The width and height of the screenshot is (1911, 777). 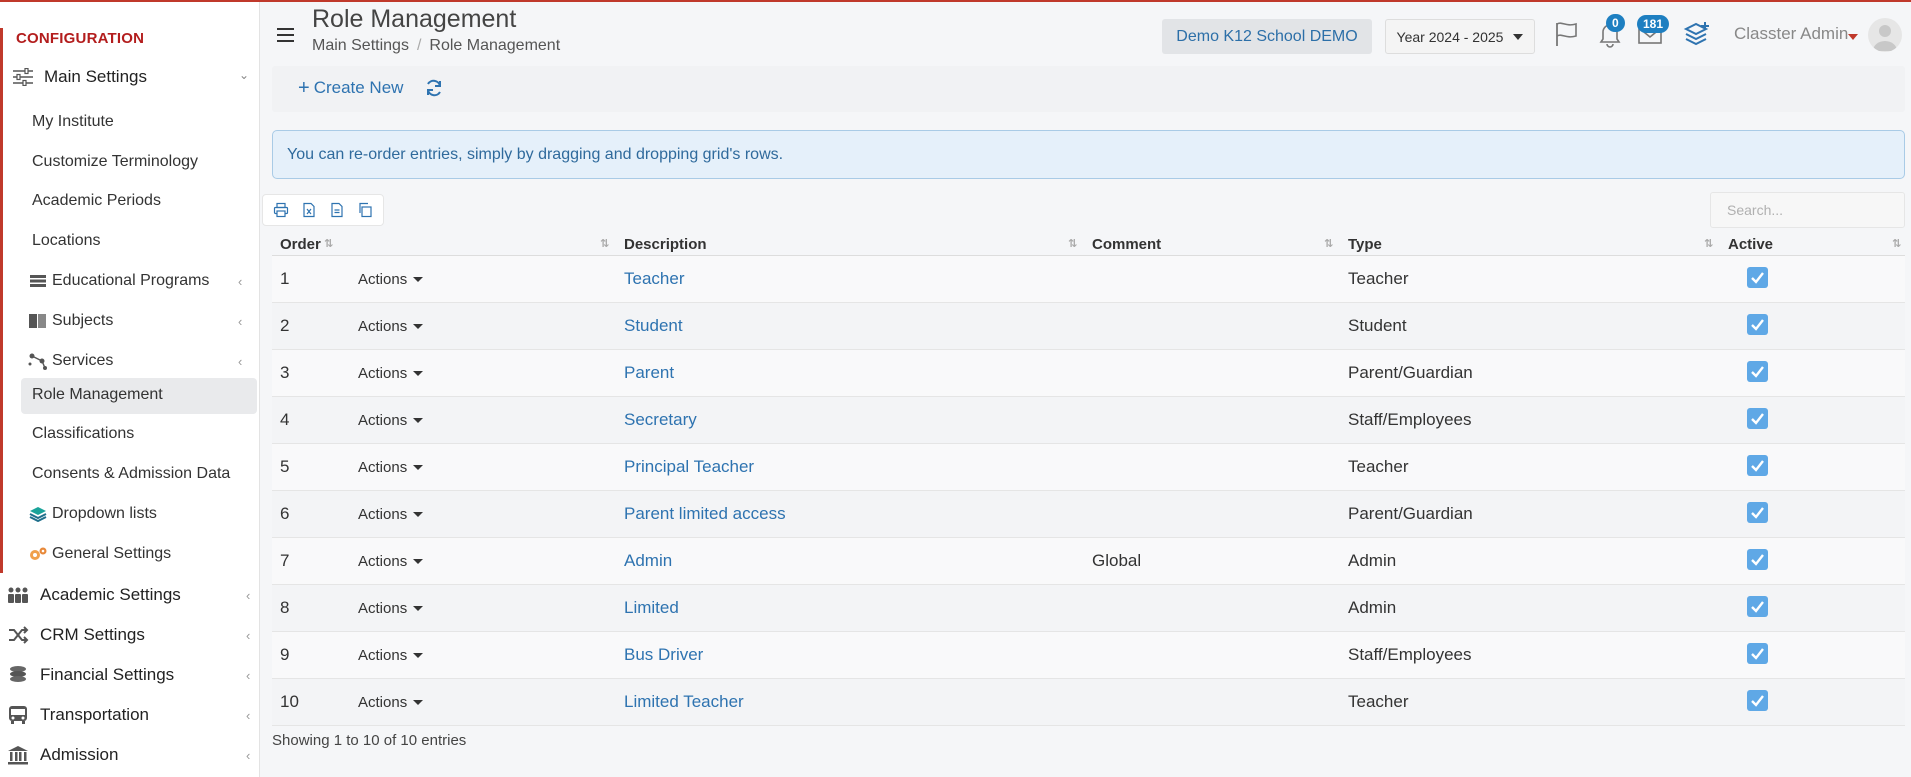 I want to click on column-header-type: Type, so click(x=1365, y=244).